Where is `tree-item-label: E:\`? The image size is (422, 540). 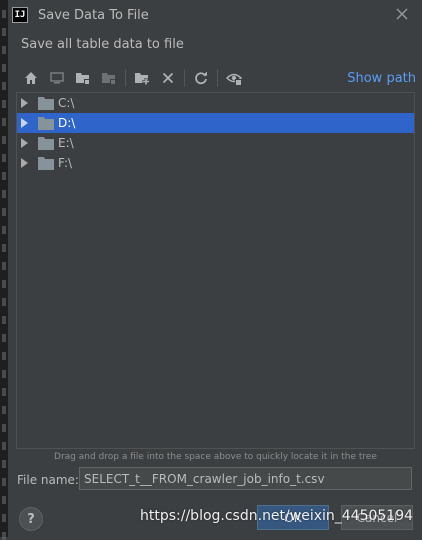
tree-item-label: E:\ is located at coordinates (66, 143).